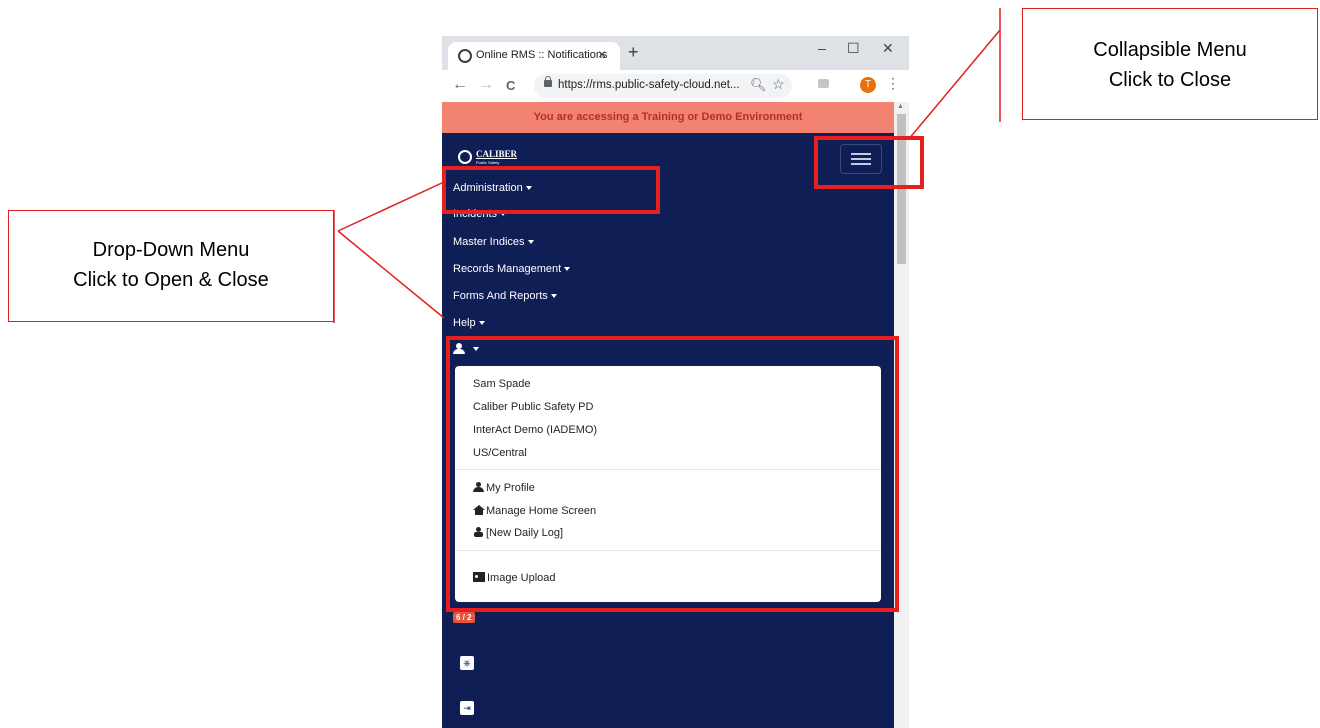 Image resolution: width=1320 pixels, height=728 pixels. Describe the element at coordinates (1170, 80) in the screenshot. I see `callout-line-2: Click to Close` at that location.